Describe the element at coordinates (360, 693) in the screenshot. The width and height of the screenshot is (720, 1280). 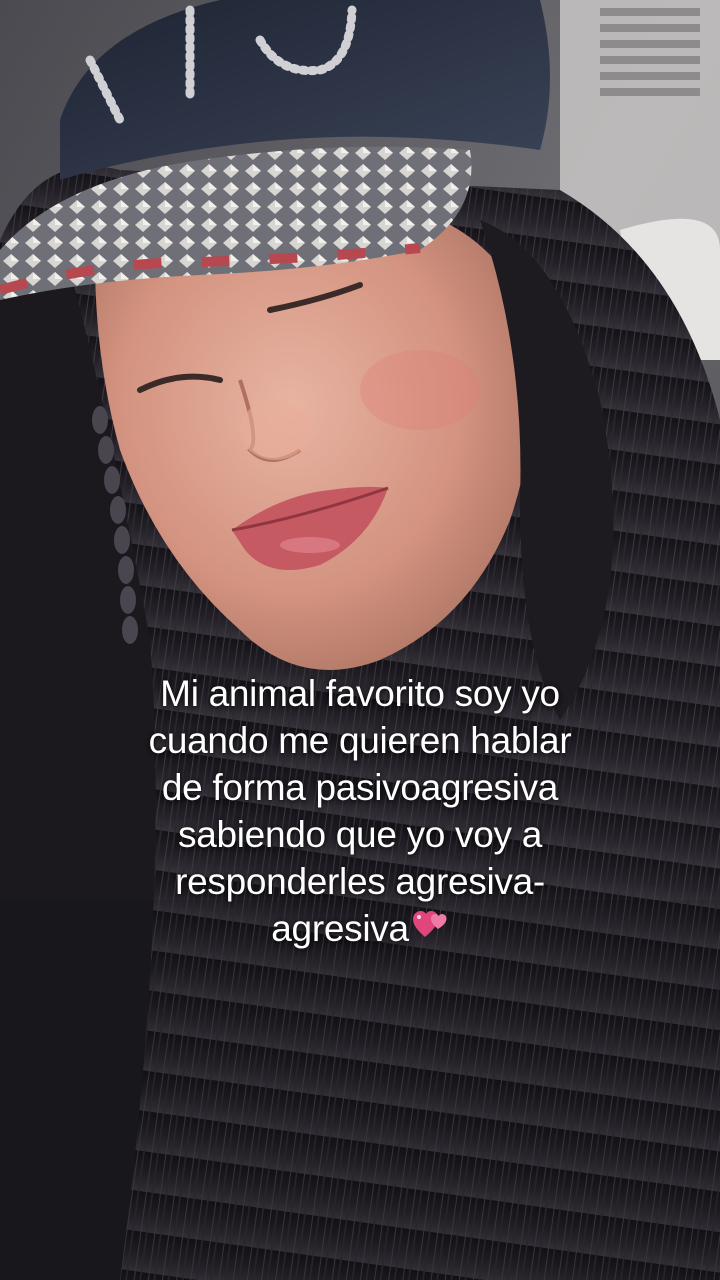
I see `caption-line-1: Mi animal favorito soy yo` at that location.